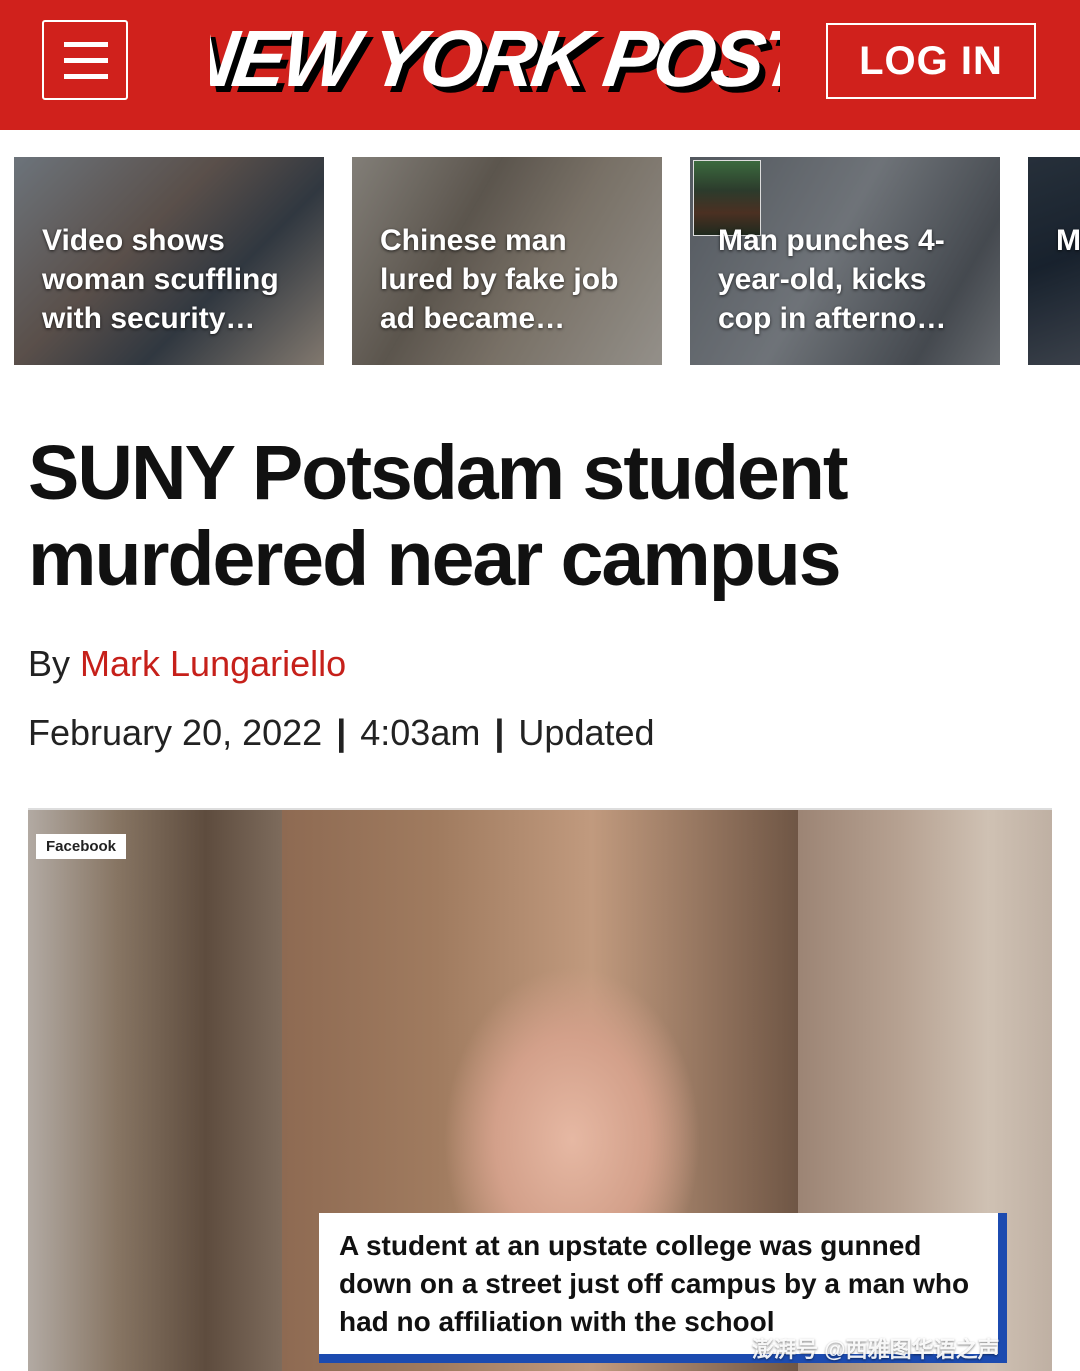 The width and height of the screenshot is (1080, 1371). I want to click on publish-date: February 20, 2022, so click(175, 732).